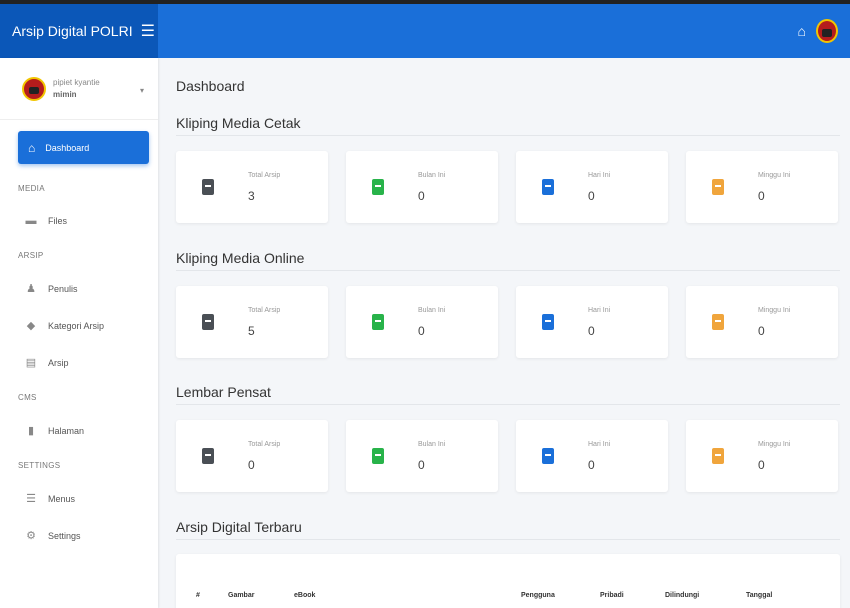 This screenshot has width=850, height=608. I want to click on sidebar-item-label: Arsip, so click(58, 362).